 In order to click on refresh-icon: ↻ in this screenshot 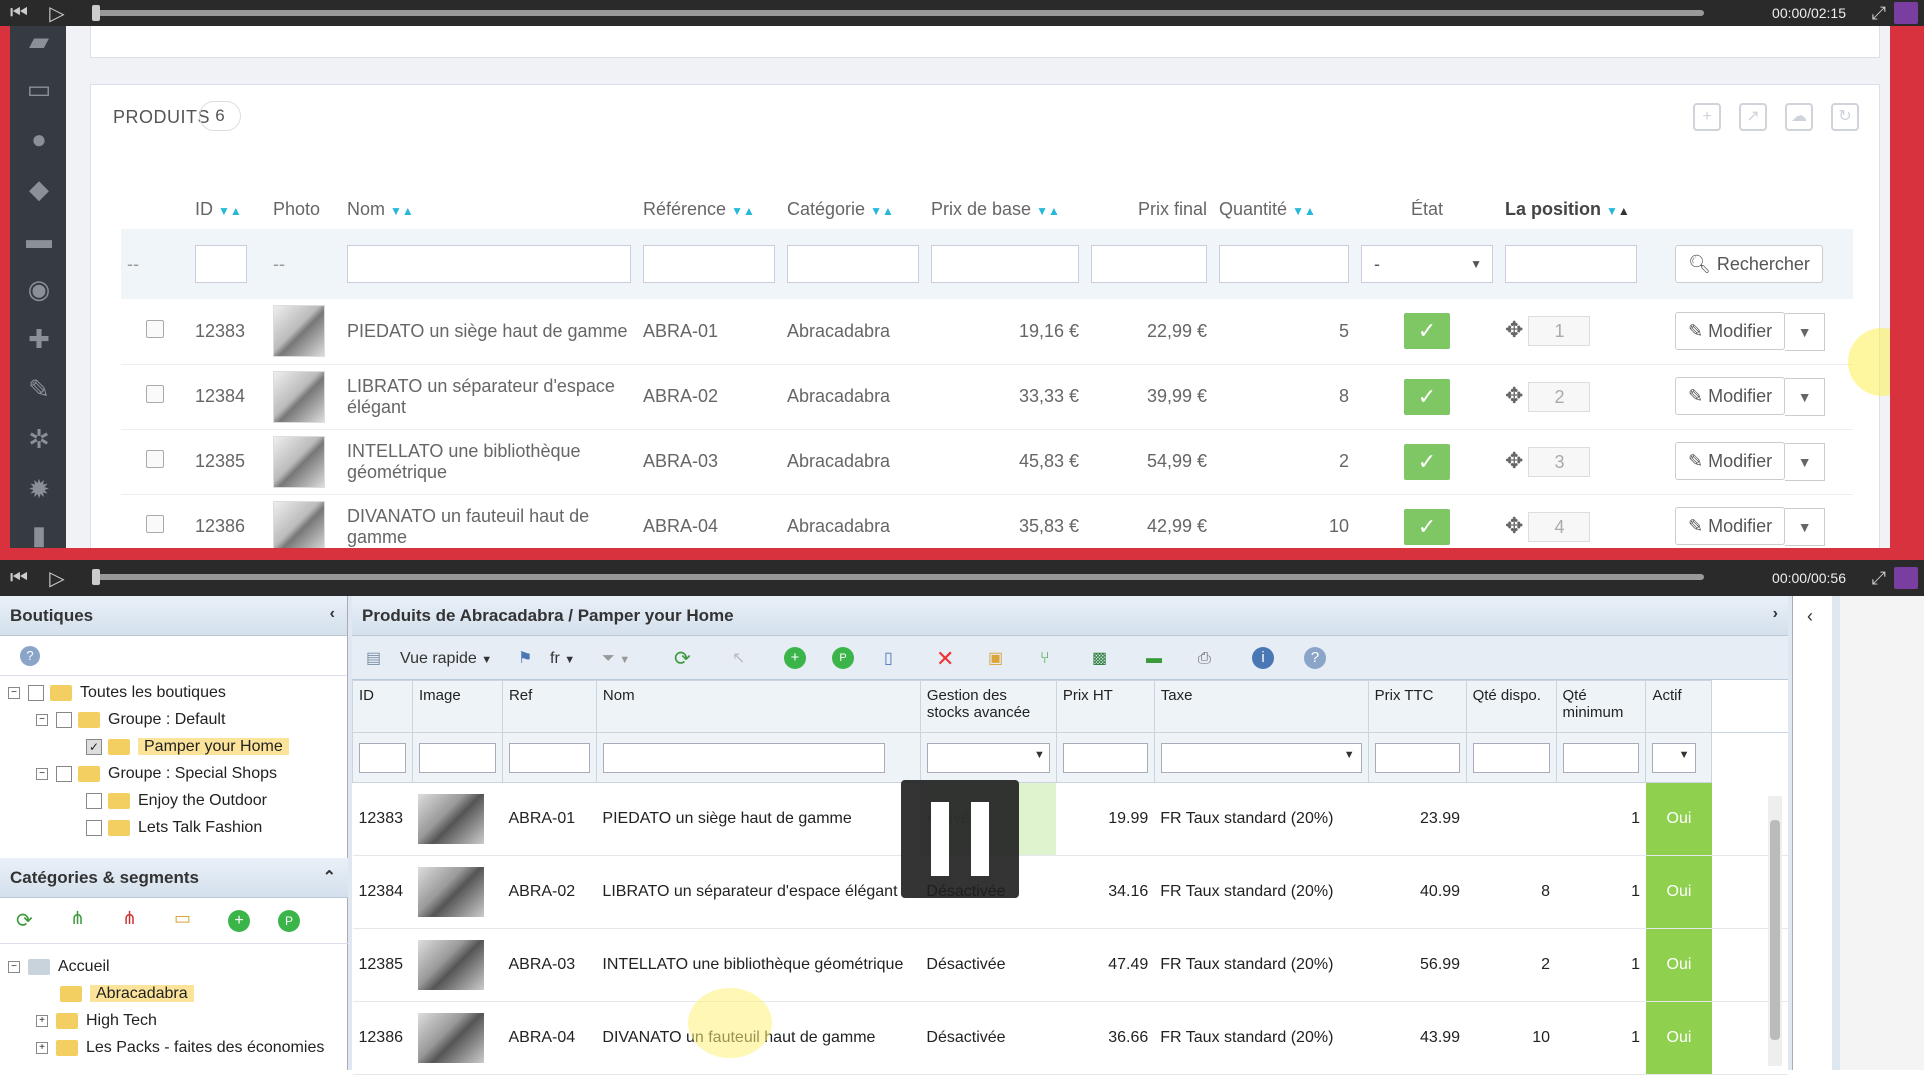, I will do `click(1845, 117)`.